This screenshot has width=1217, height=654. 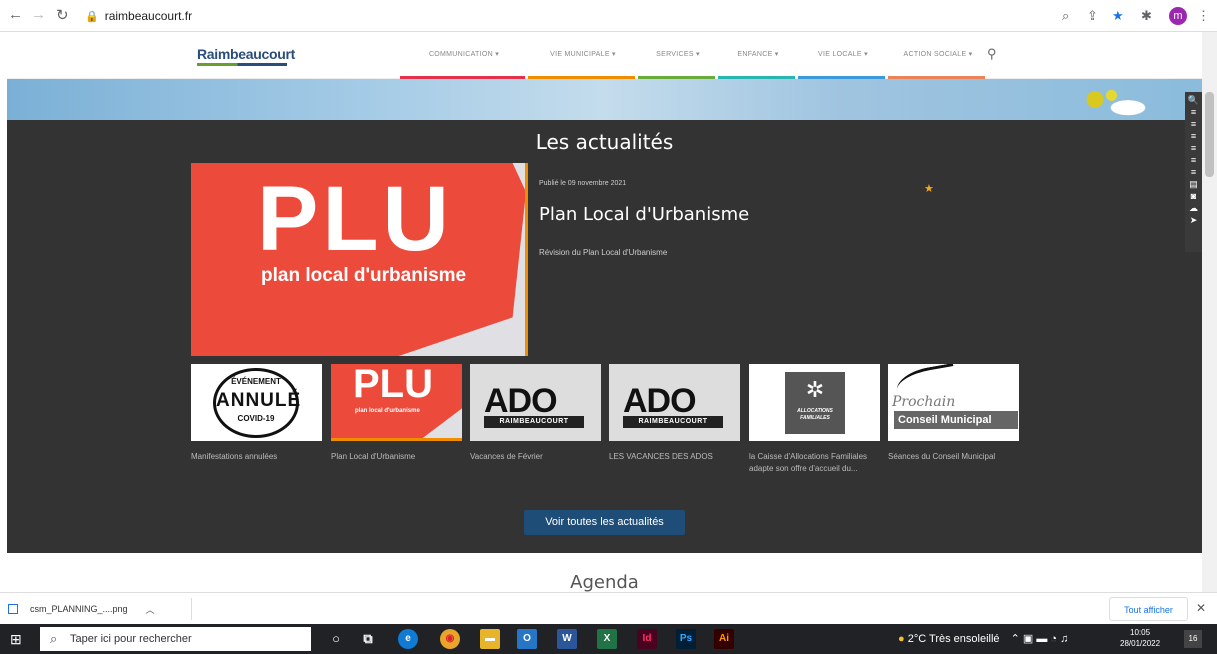 What do you see at coordinates (234, 456) in the screenshot?
I see `news-item-caption: Manifestations annulées` at bounding box center [234, 456].